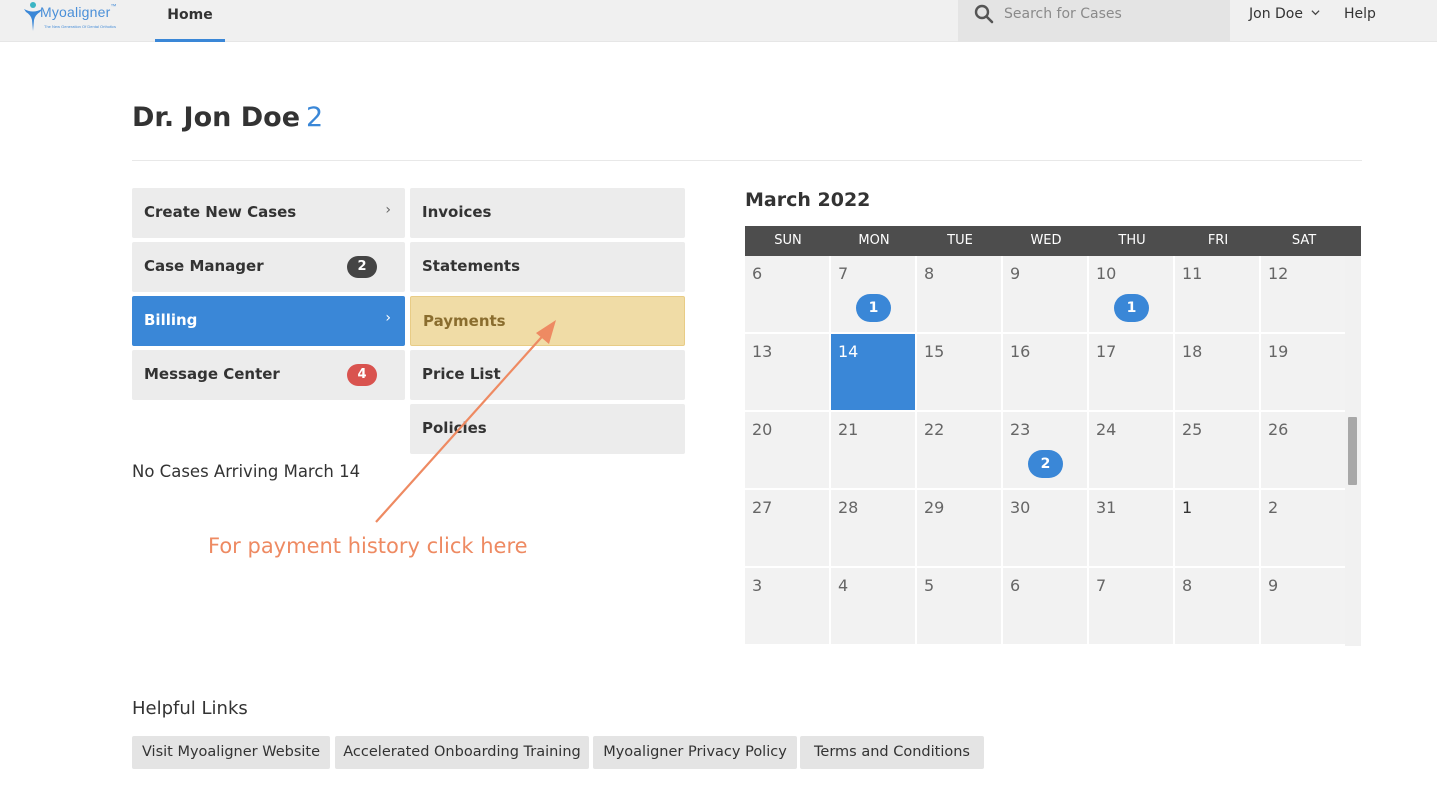 The image size is (1437, 792). What do you see at coordinates (929, 585) in the screenshot?
I see `day-number: 5` at bounding box center [929, 585].